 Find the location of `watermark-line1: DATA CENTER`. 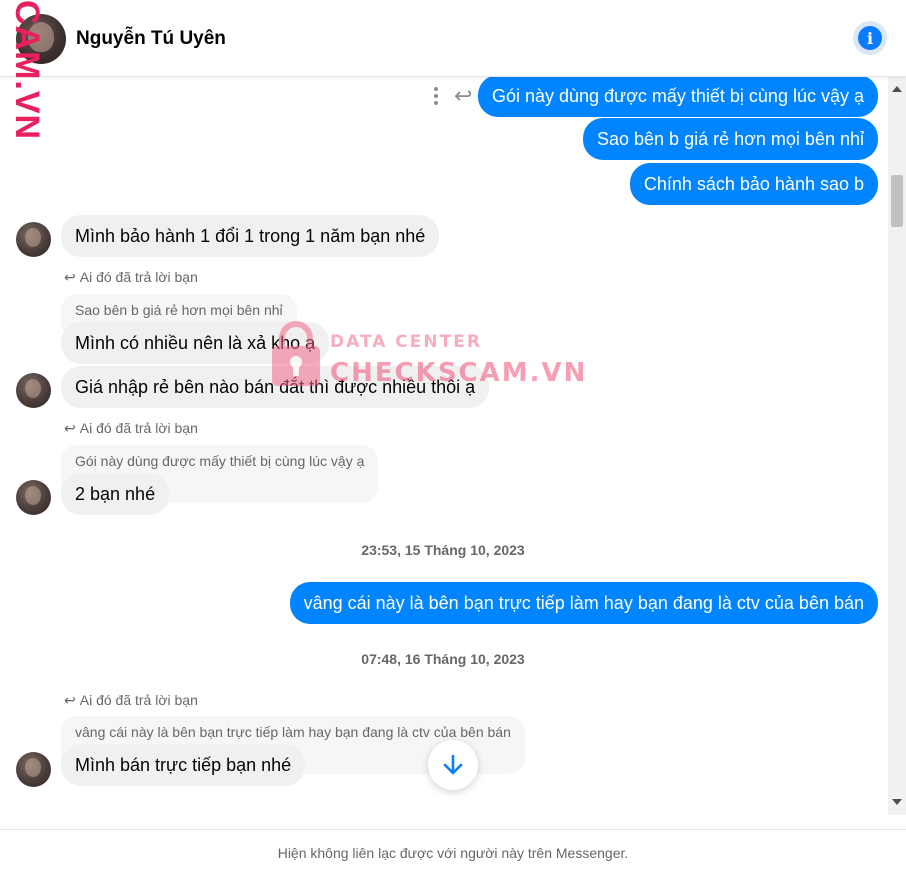

watermark-line1: DATA CENTER is located at coordinates (406, 342).